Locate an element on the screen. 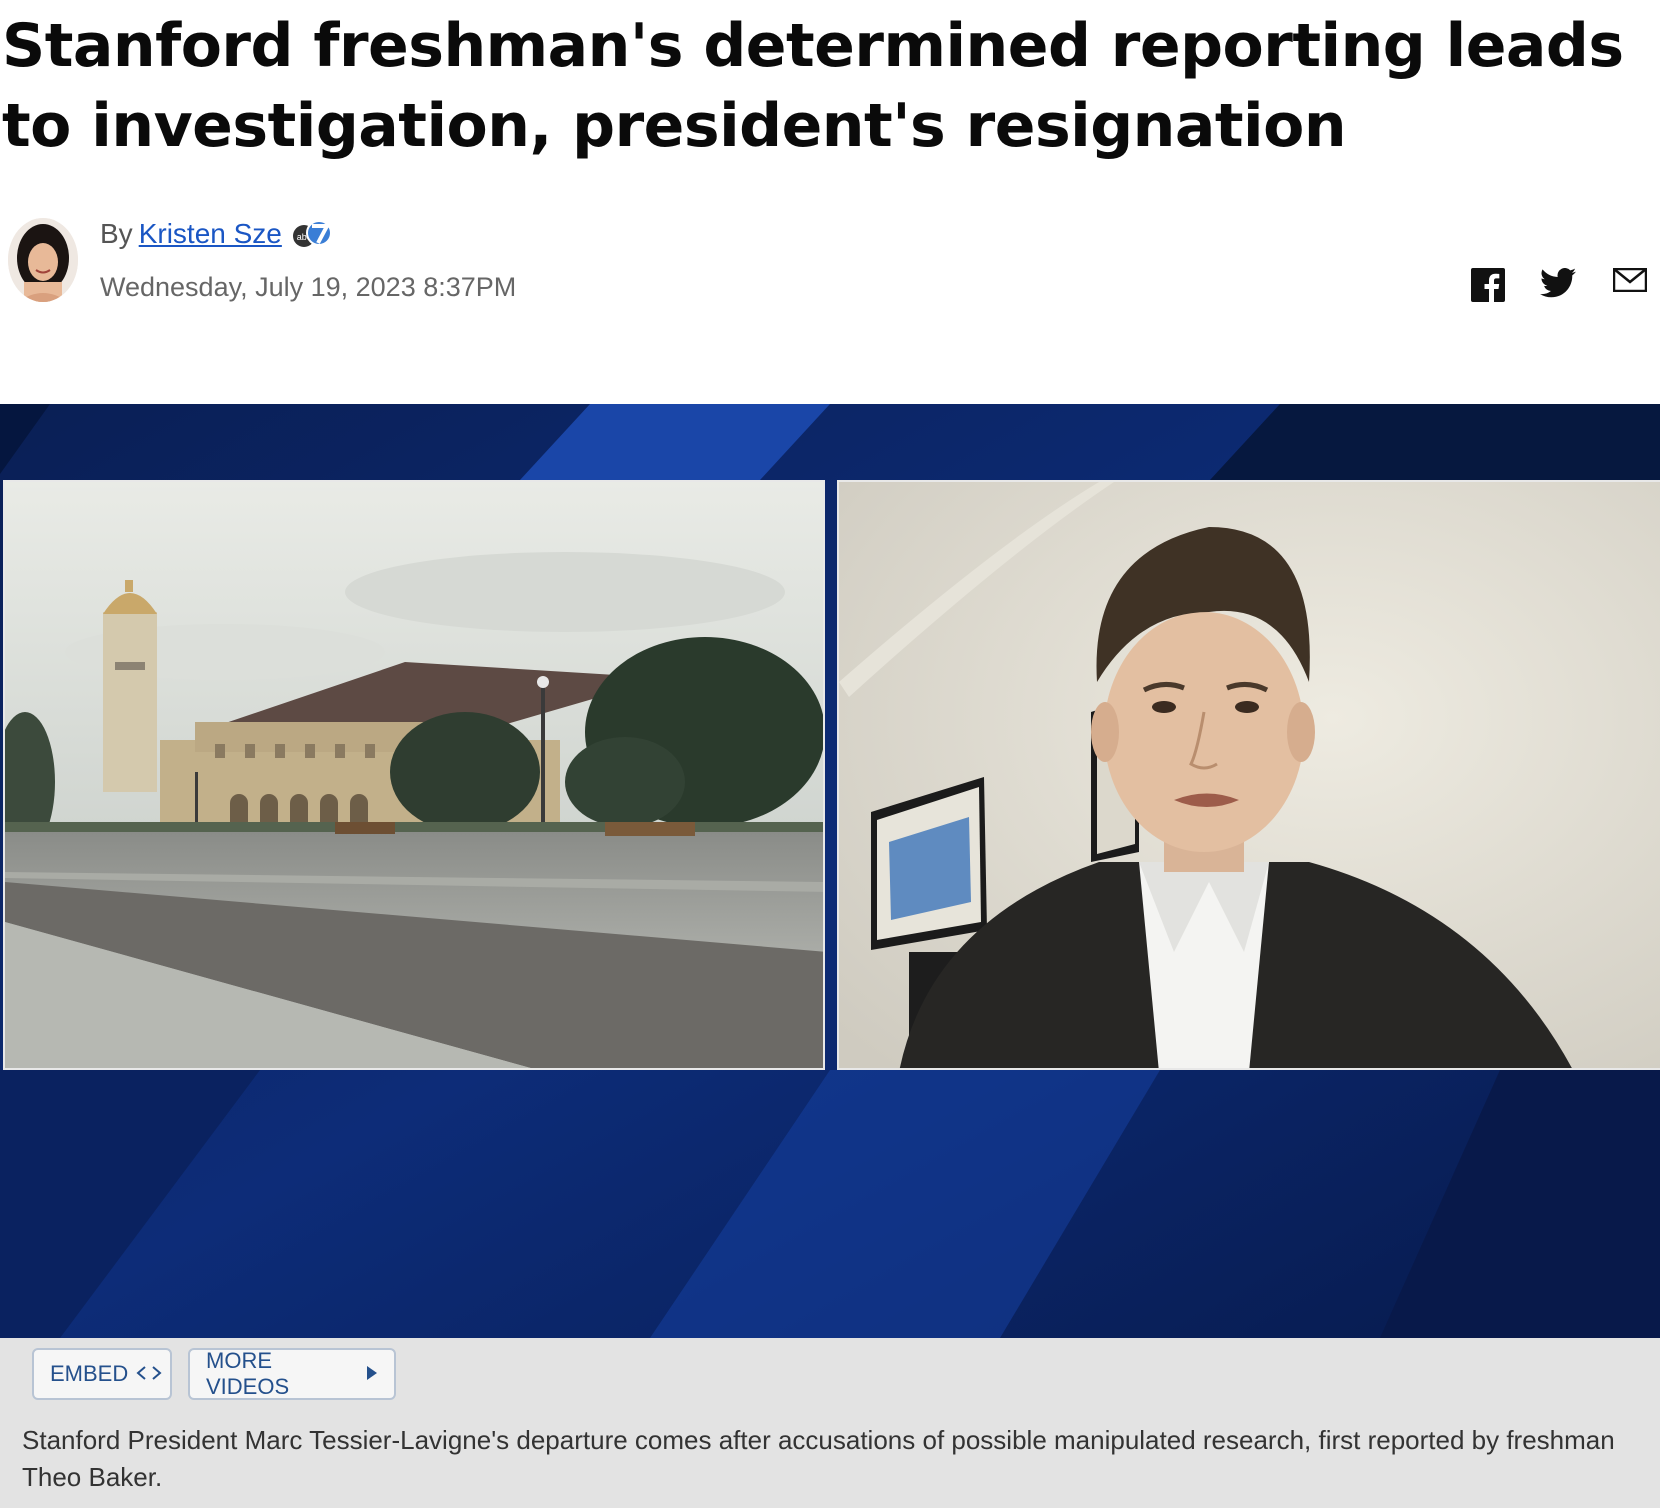 This screenshot has width=1660, height=1508. email-icon is located at coordinates (1630, 280).